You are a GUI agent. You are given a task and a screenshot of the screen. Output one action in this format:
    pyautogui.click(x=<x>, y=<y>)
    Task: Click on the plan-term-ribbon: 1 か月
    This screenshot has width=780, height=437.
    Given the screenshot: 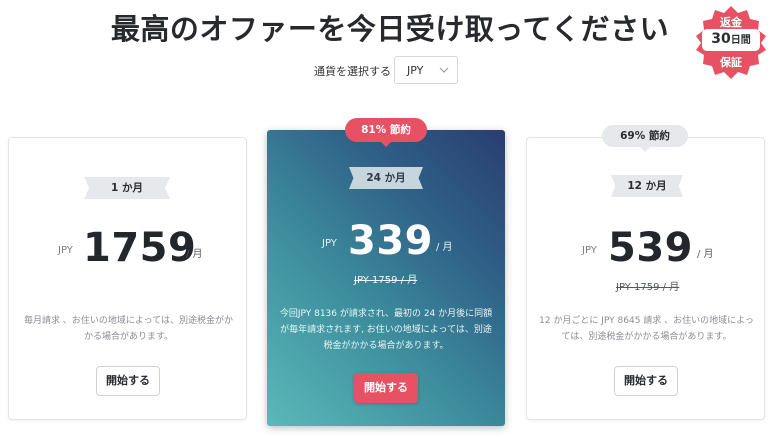 What is the action you would take?
    pyautogui.click(x=127, y=188)
    